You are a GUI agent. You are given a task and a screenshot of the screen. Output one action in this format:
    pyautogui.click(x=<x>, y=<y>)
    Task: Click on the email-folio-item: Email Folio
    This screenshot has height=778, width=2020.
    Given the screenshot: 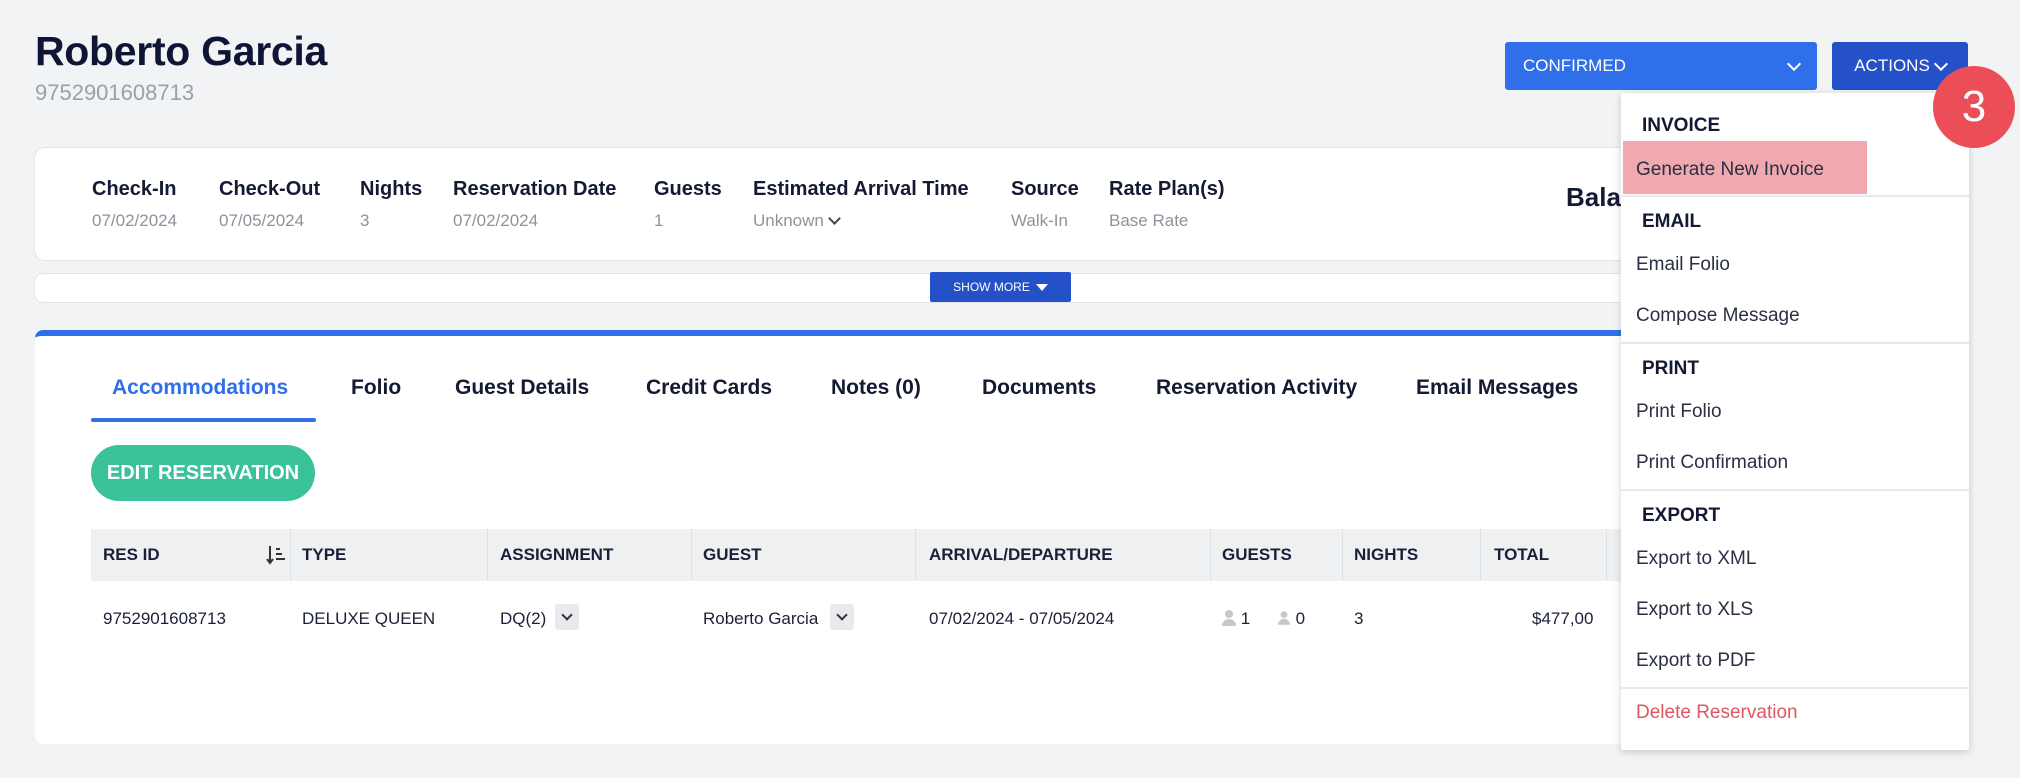 What is the action you would take?
    pyautogui.click(x=1683, y=265)
    